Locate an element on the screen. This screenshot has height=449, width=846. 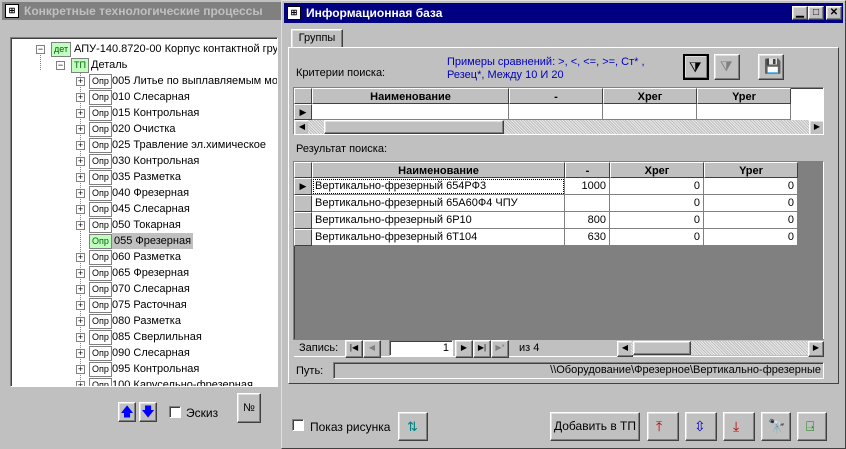
criteria-cell-yreg is located at coordinates (744, 112).